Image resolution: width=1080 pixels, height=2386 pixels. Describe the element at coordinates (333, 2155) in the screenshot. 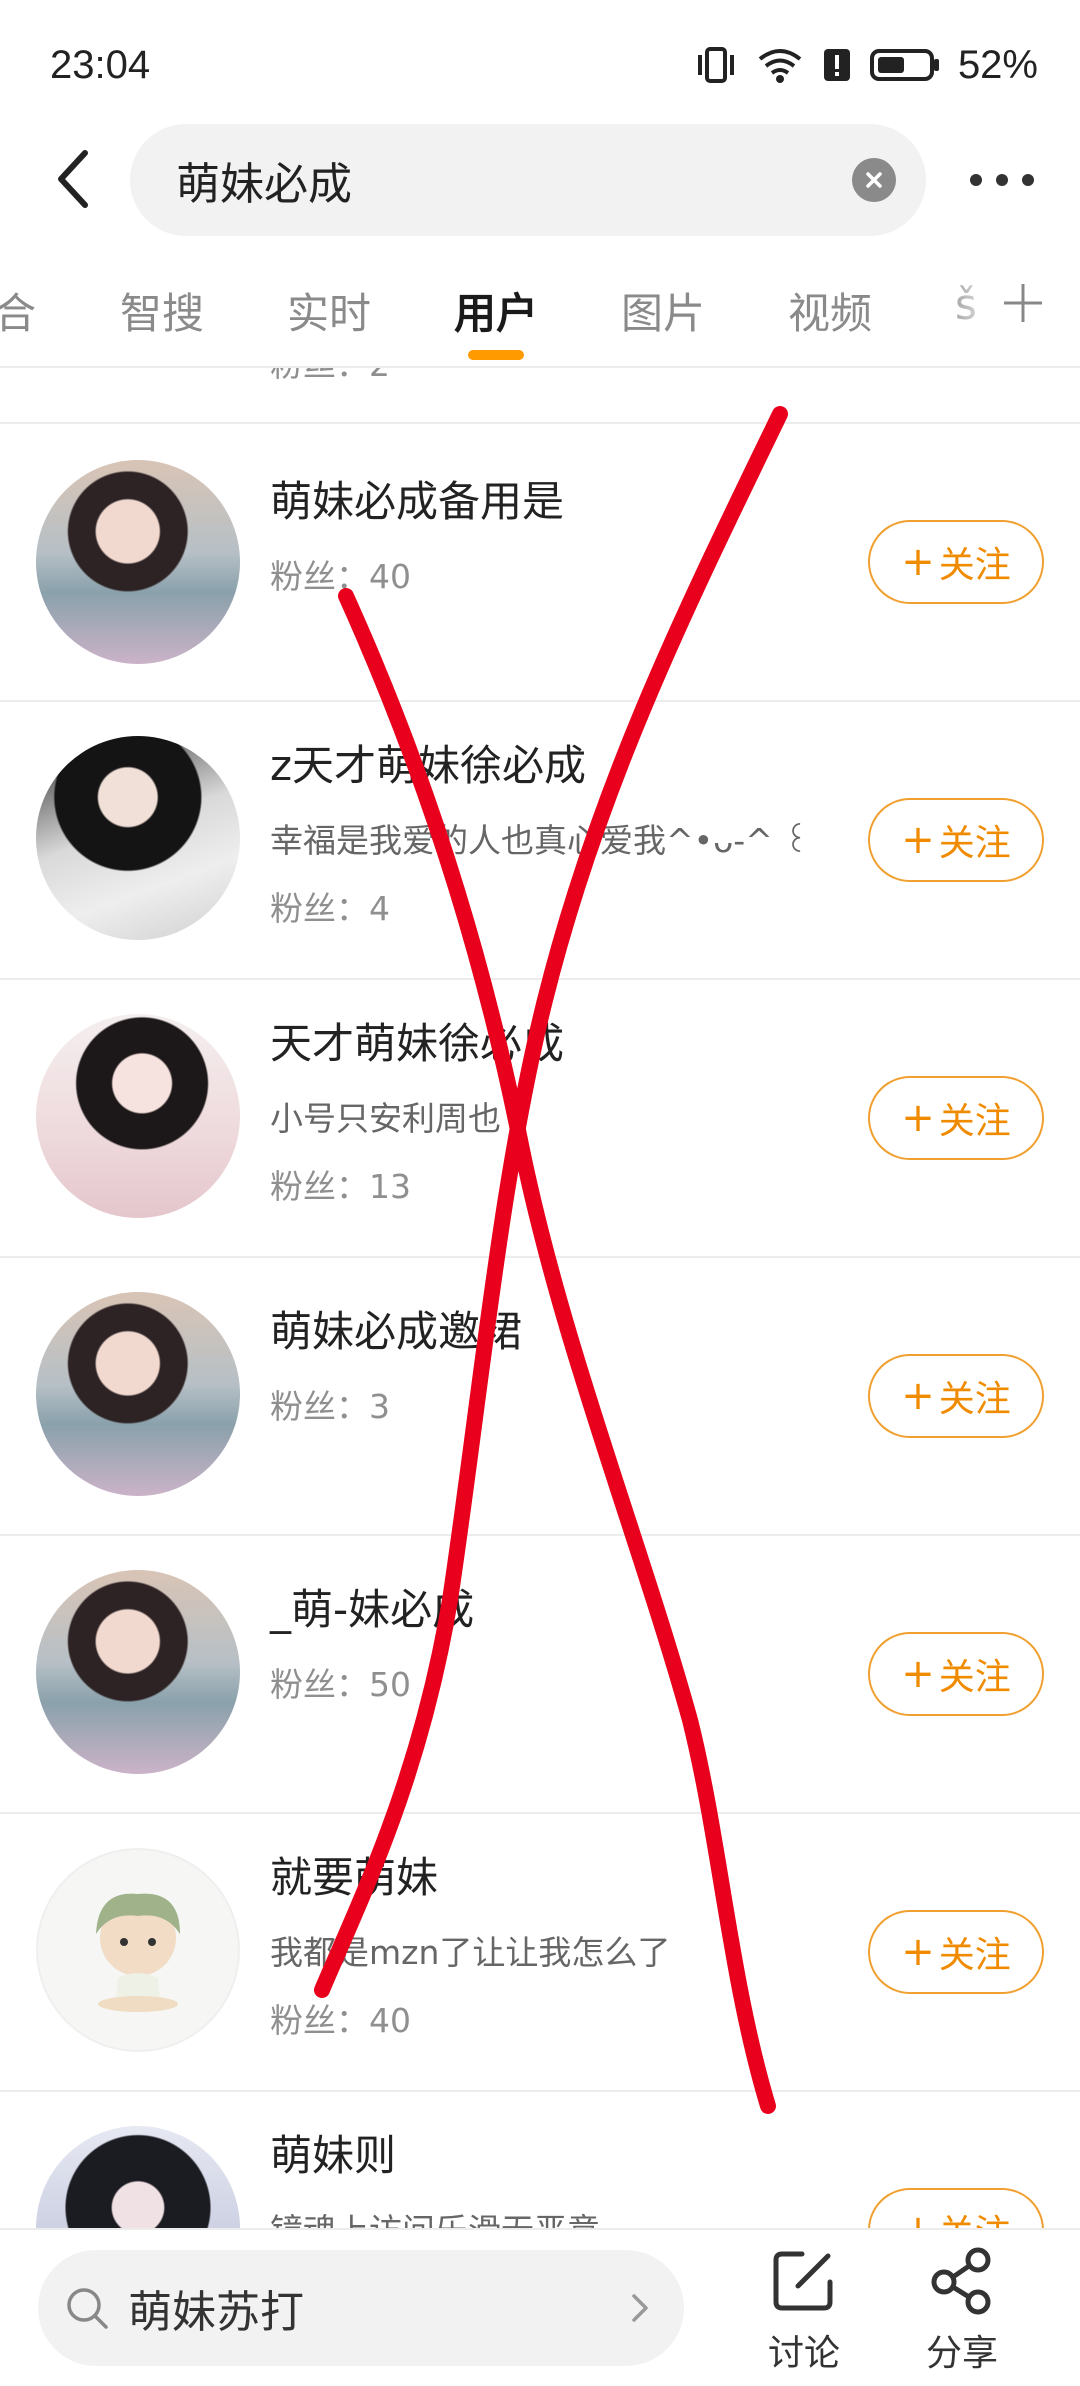

I see `user-name: 萌妹则` at that location.